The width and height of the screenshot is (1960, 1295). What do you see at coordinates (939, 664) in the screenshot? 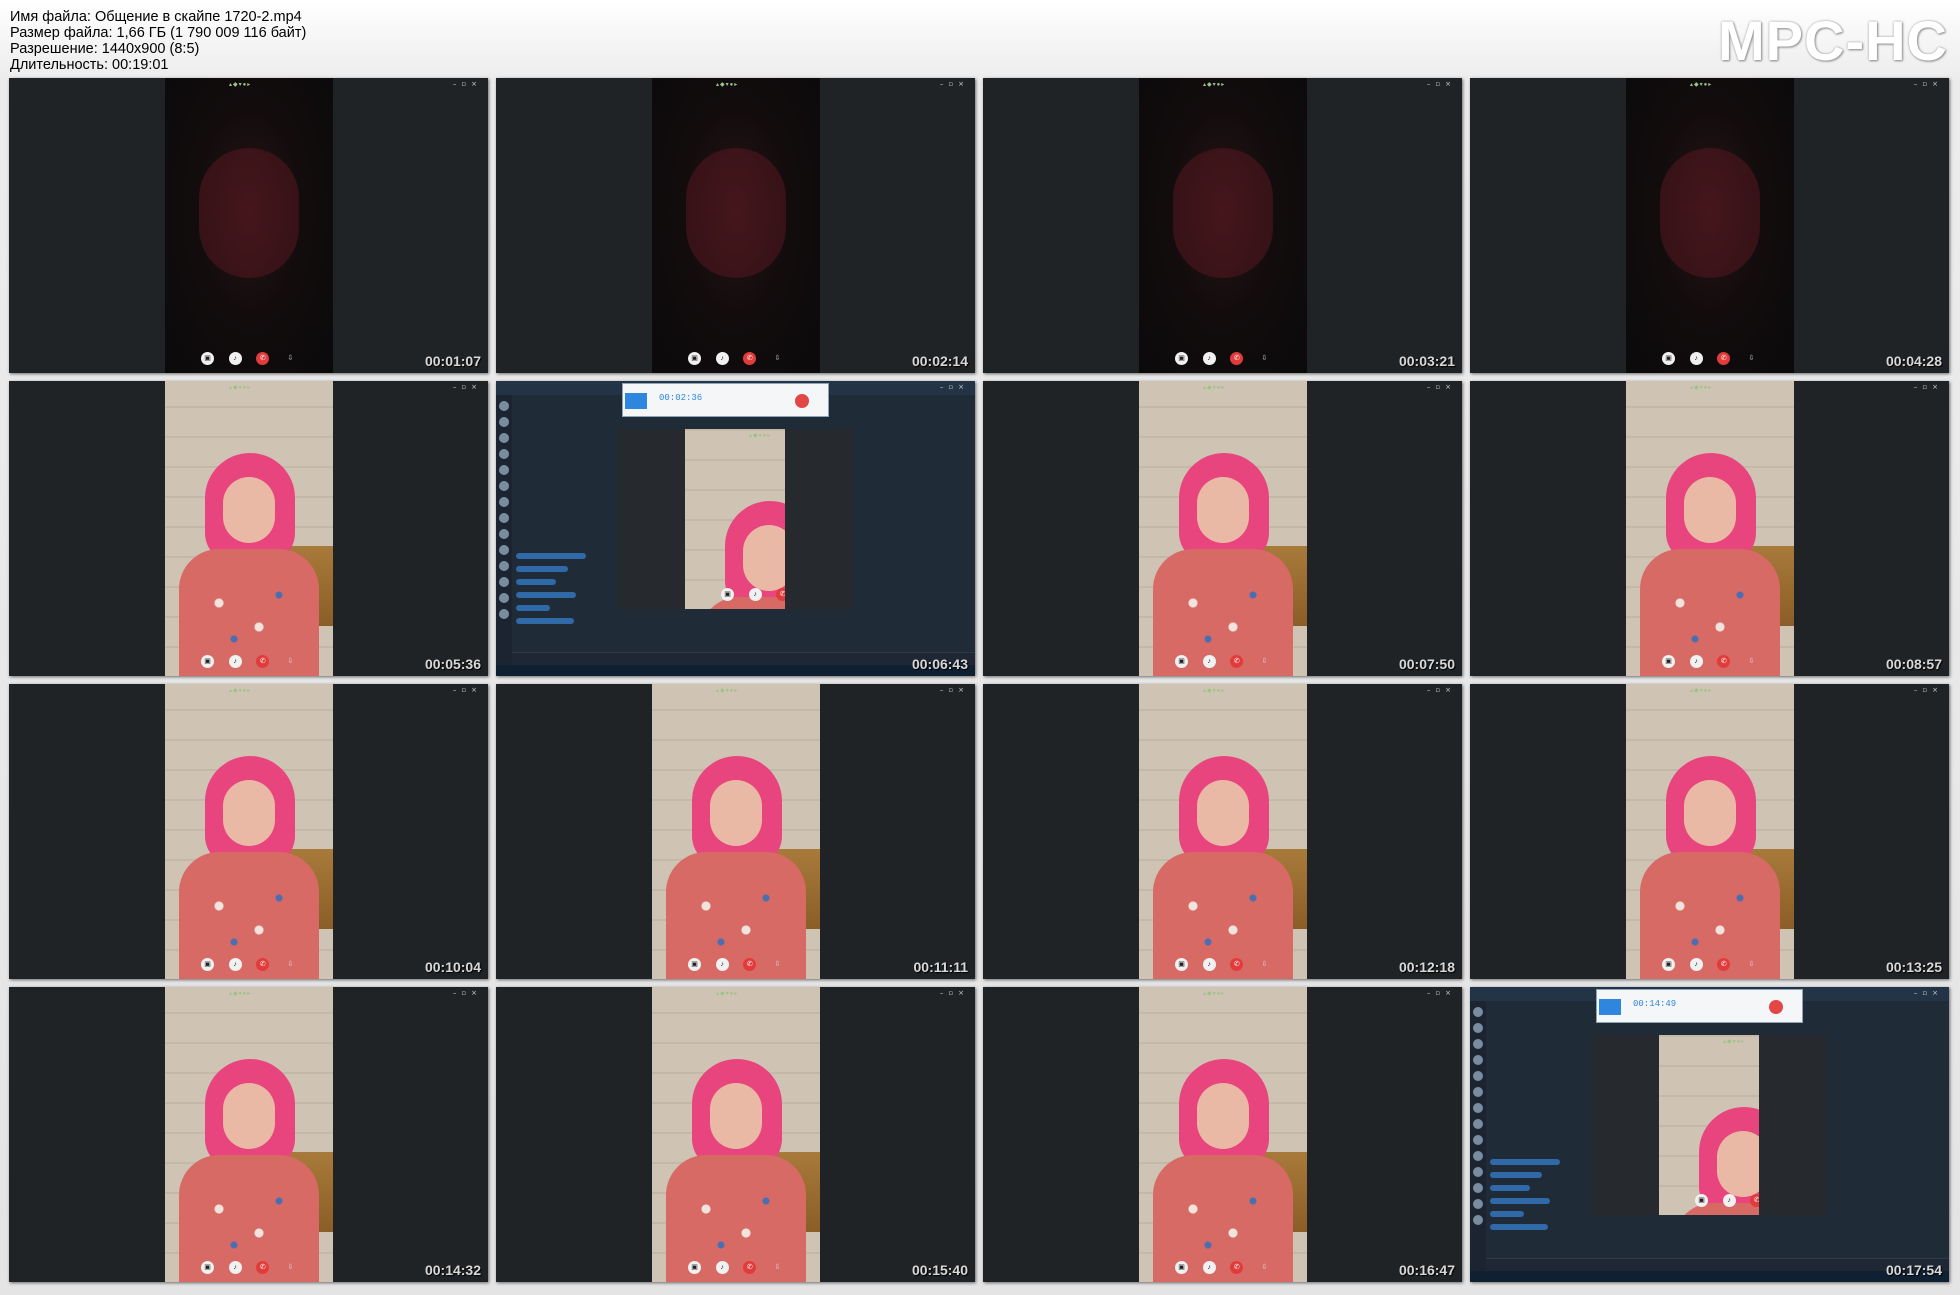
I see `timestamp: 00:06:43` at bounding box center [939, 664].